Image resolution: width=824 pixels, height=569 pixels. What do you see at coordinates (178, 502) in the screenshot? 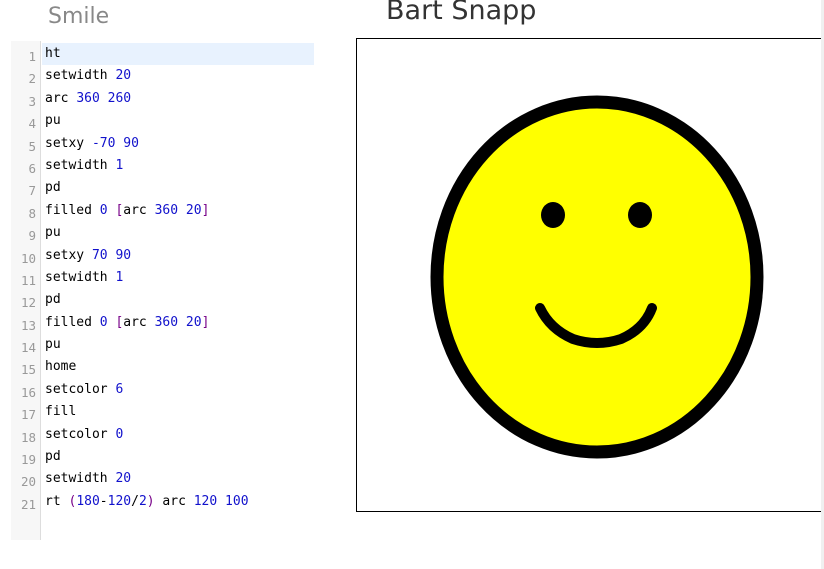
I see `code-text: rt (180-120/2) arc 120 100` at bounding box center [178, 502].